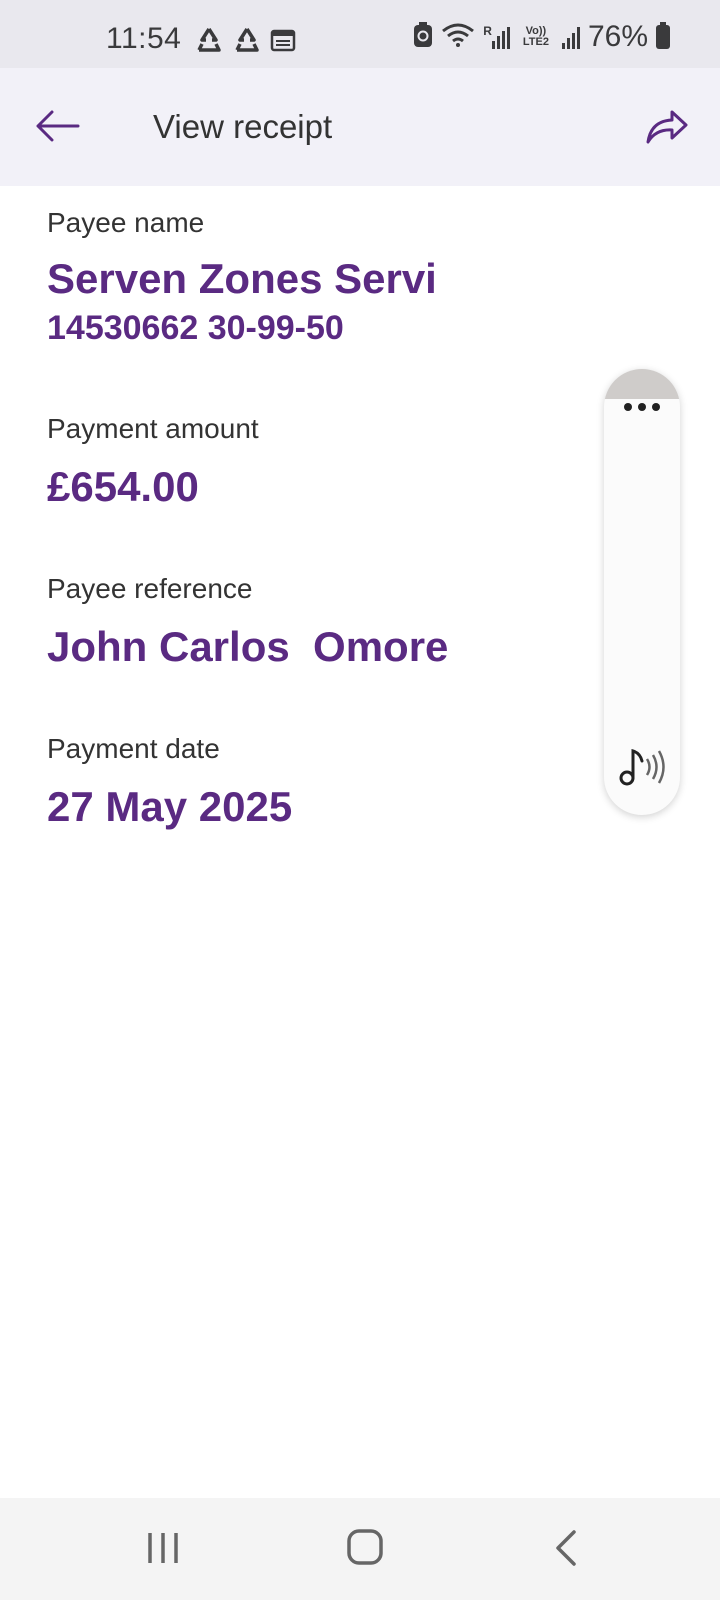 Image resolution: width=720 pixels, height=1600 pixels. Describe the element at coordinates (365, 1547) in the screenshot. I see `home-icon` at that location.